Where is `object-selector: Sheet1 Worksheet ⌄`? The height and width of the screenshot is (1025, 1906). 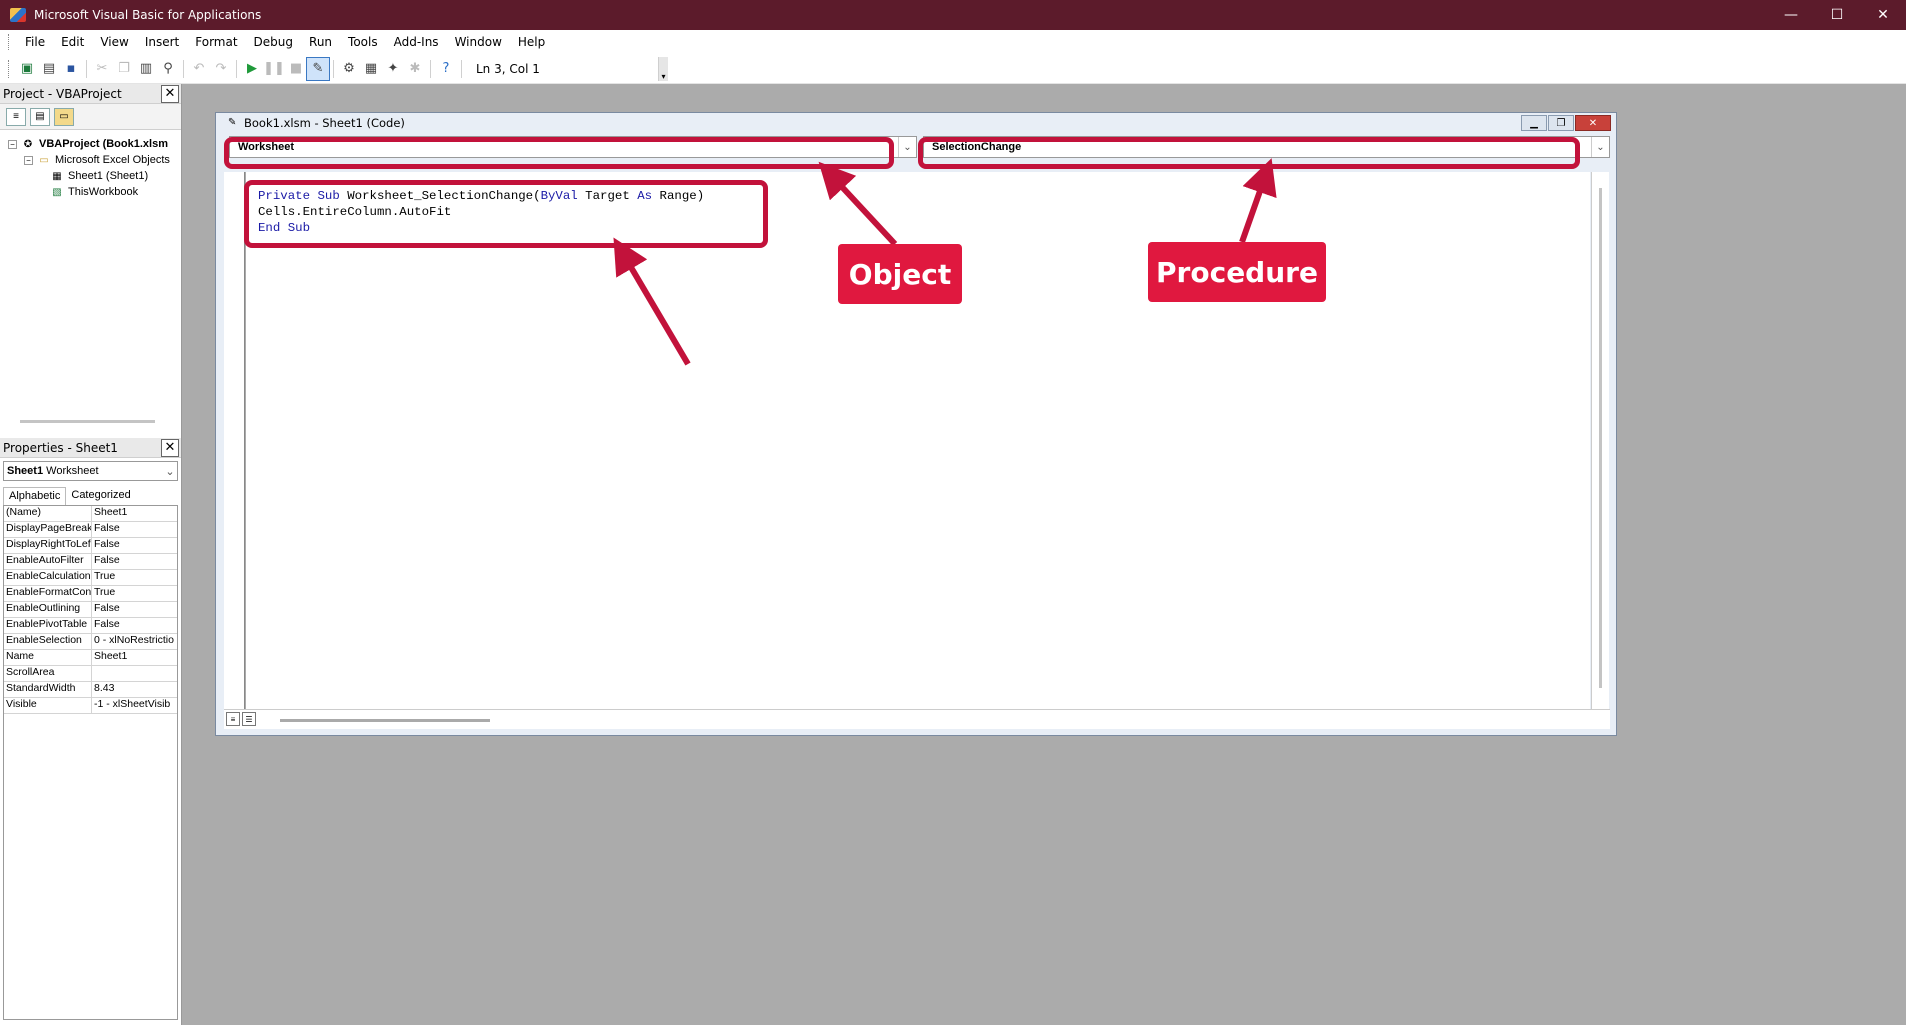
object-selector: Sheet1 Worksheet ⌄ is located at coordinates (90, 471).